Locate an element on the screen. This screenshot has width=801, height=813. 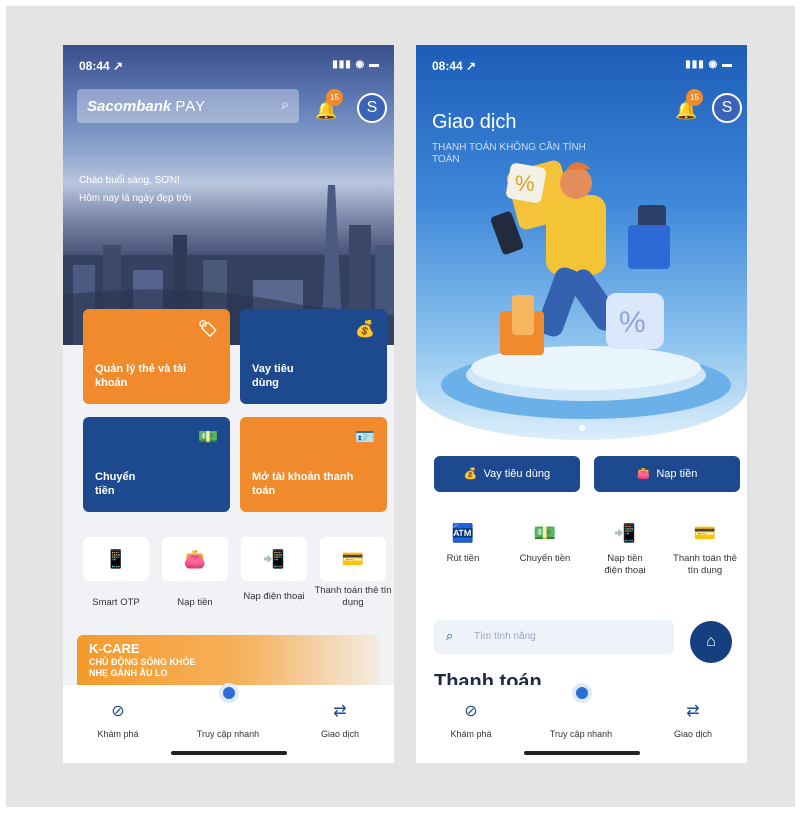
home-button: ⌂ is located at coordinates (711, 642).